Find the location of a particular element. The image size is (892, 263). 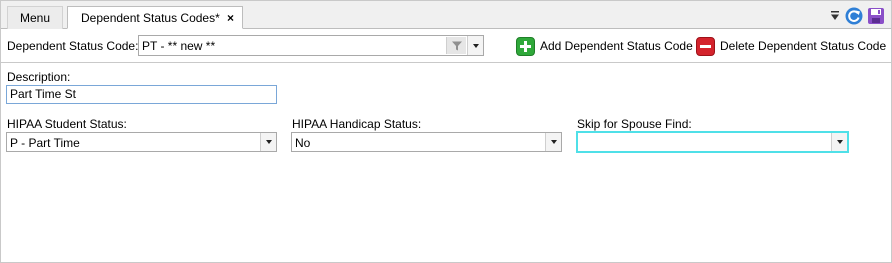

refresh-icon is located at coordinates (854, 16).